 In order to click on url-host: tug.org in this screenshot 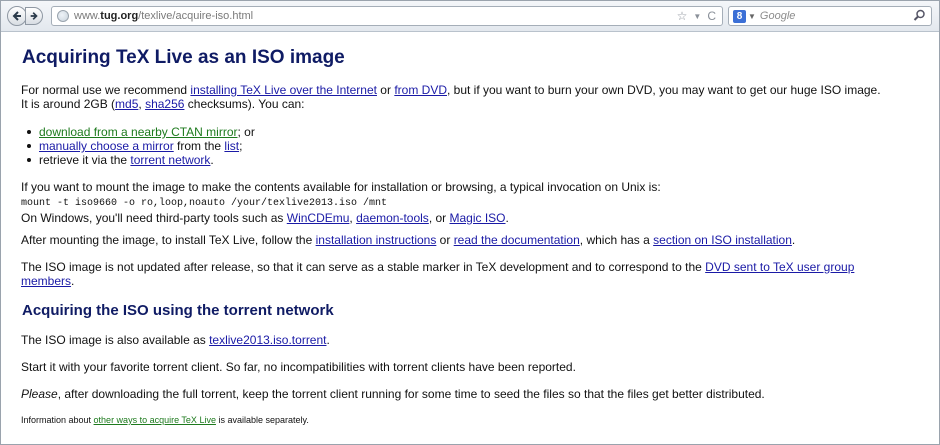, I will do `click(119, 16)`.